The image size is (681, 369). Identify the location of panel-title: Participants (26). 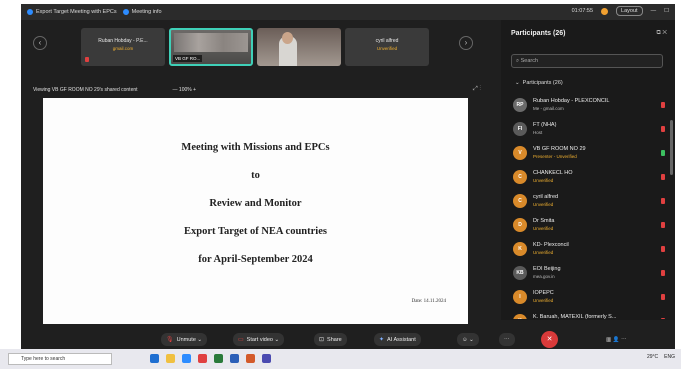
(538, 33).